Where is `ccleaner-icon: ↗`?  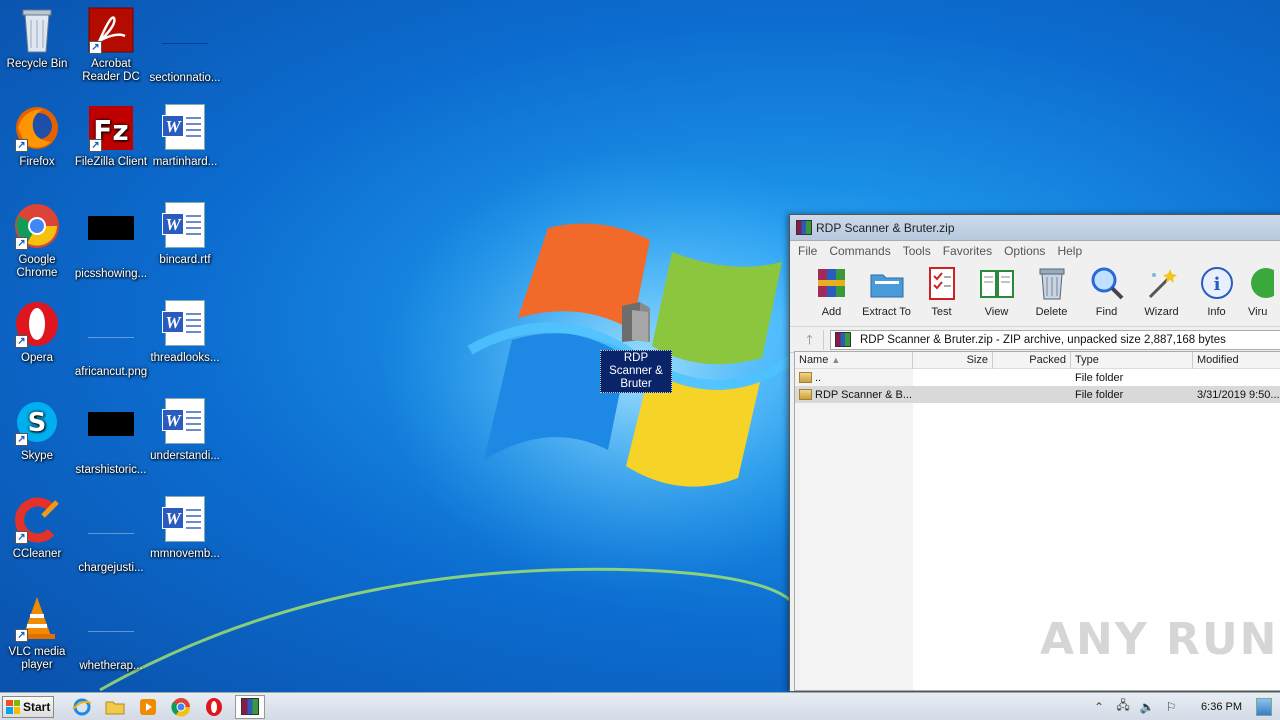
ccleaner-icon: ↗ is located at coordinates (37, 520).